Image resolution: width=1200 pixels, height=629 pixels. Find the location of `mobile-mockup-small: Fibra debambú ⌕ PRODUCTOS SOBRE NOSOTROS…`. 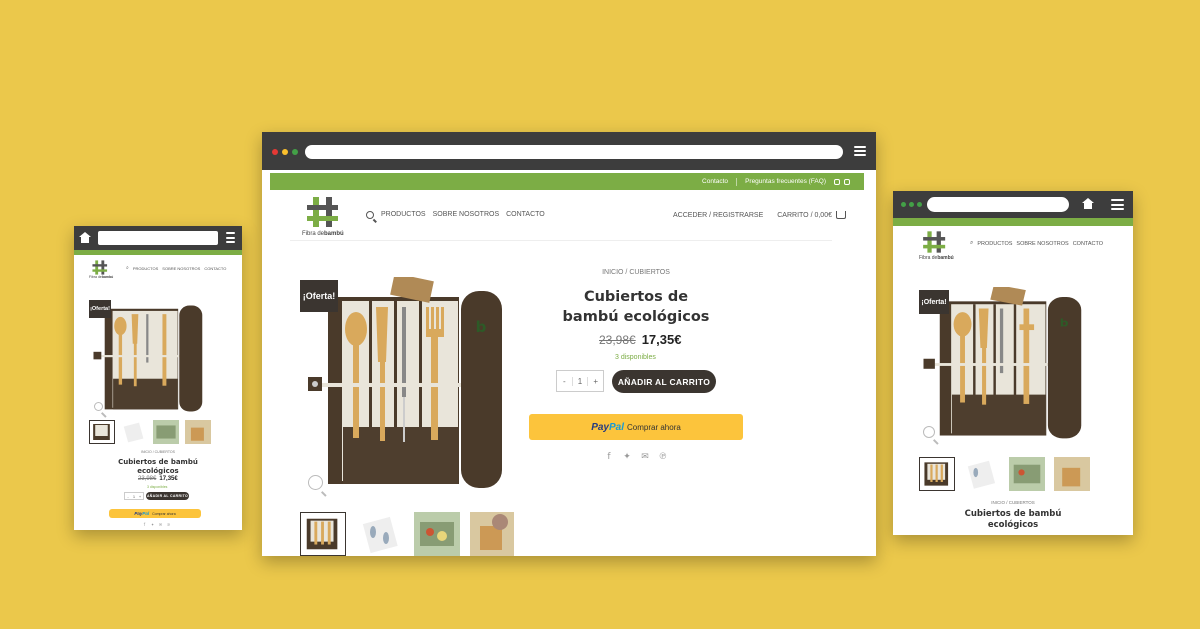

mobile-mockup-small: Fibra debambú ⌕ PRODUCTOS SOBRE NOSOTROS… is located at coordinates (158, 378).